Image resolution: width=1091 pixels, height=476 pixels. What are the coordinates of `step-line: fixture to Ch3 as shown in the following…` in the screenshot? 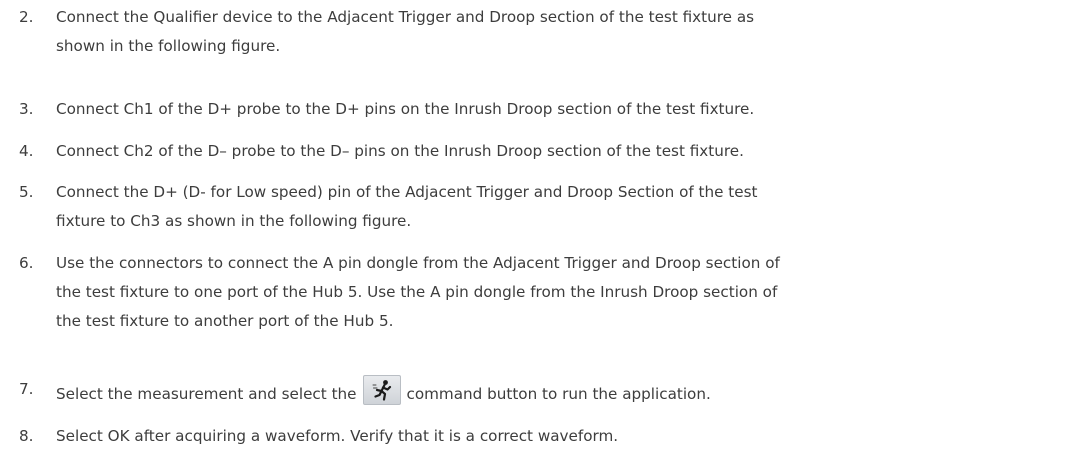 It's located at (234, 221).